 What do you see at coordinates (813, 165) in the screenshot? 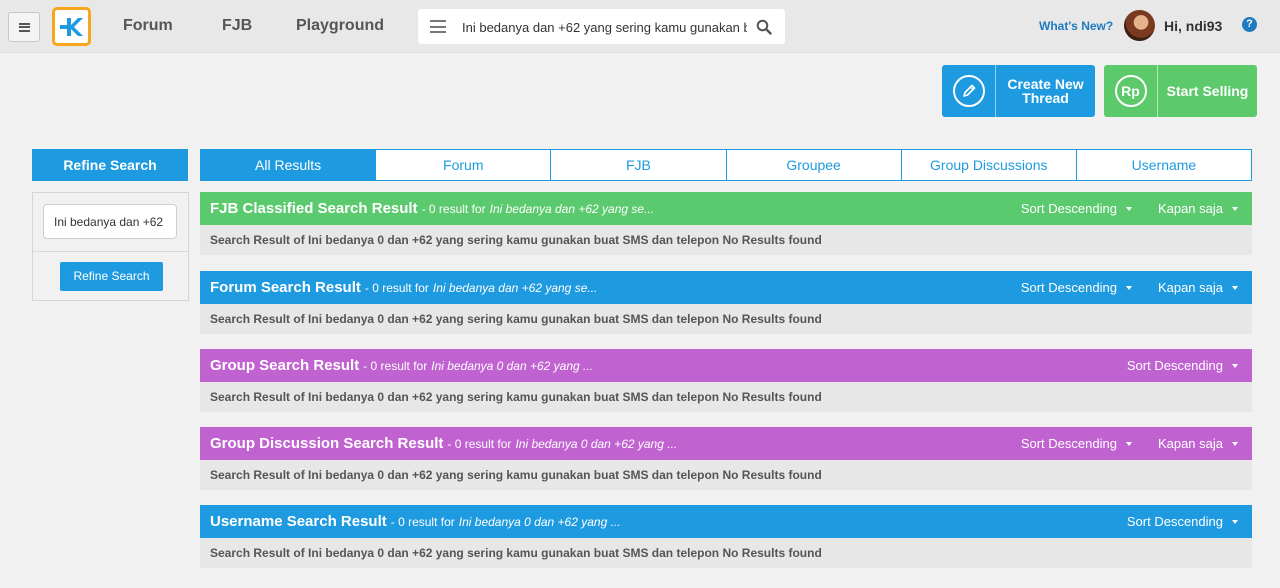
I see `tab-groupee: Groupee` at bounding box center [813, 165].